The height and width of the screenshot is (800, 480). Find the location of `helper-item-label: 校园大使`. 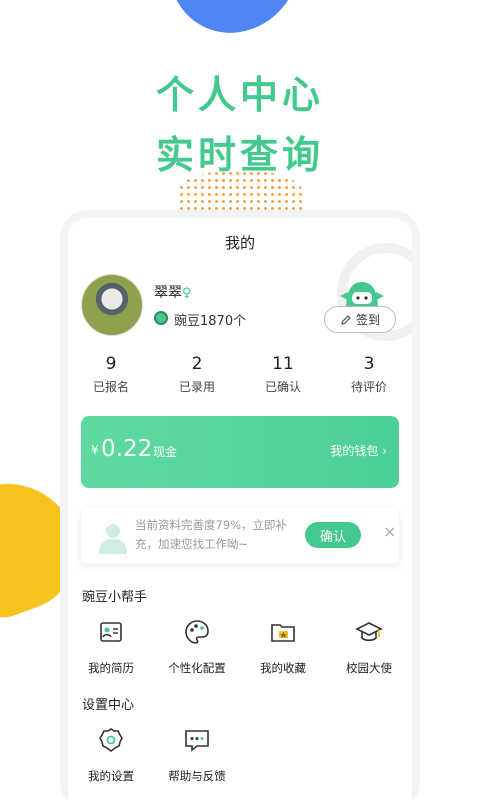

helper-item-label: 校园大使 is located at coordinates (369, 668).